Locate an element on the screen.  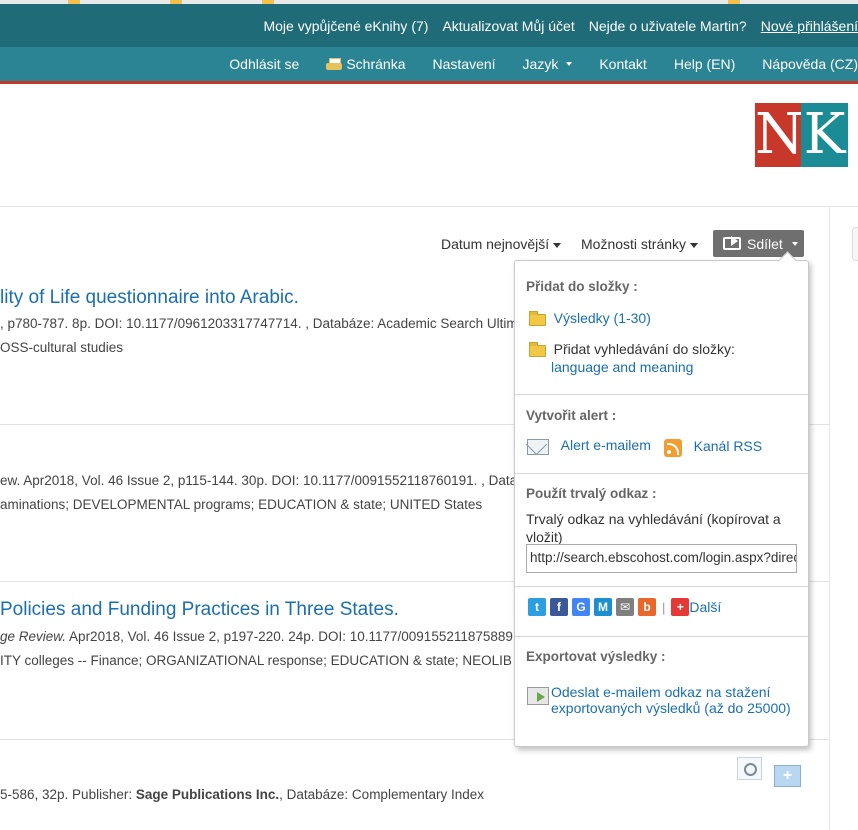
email-share-icon: ✉ is located at coordinates (625, 607).